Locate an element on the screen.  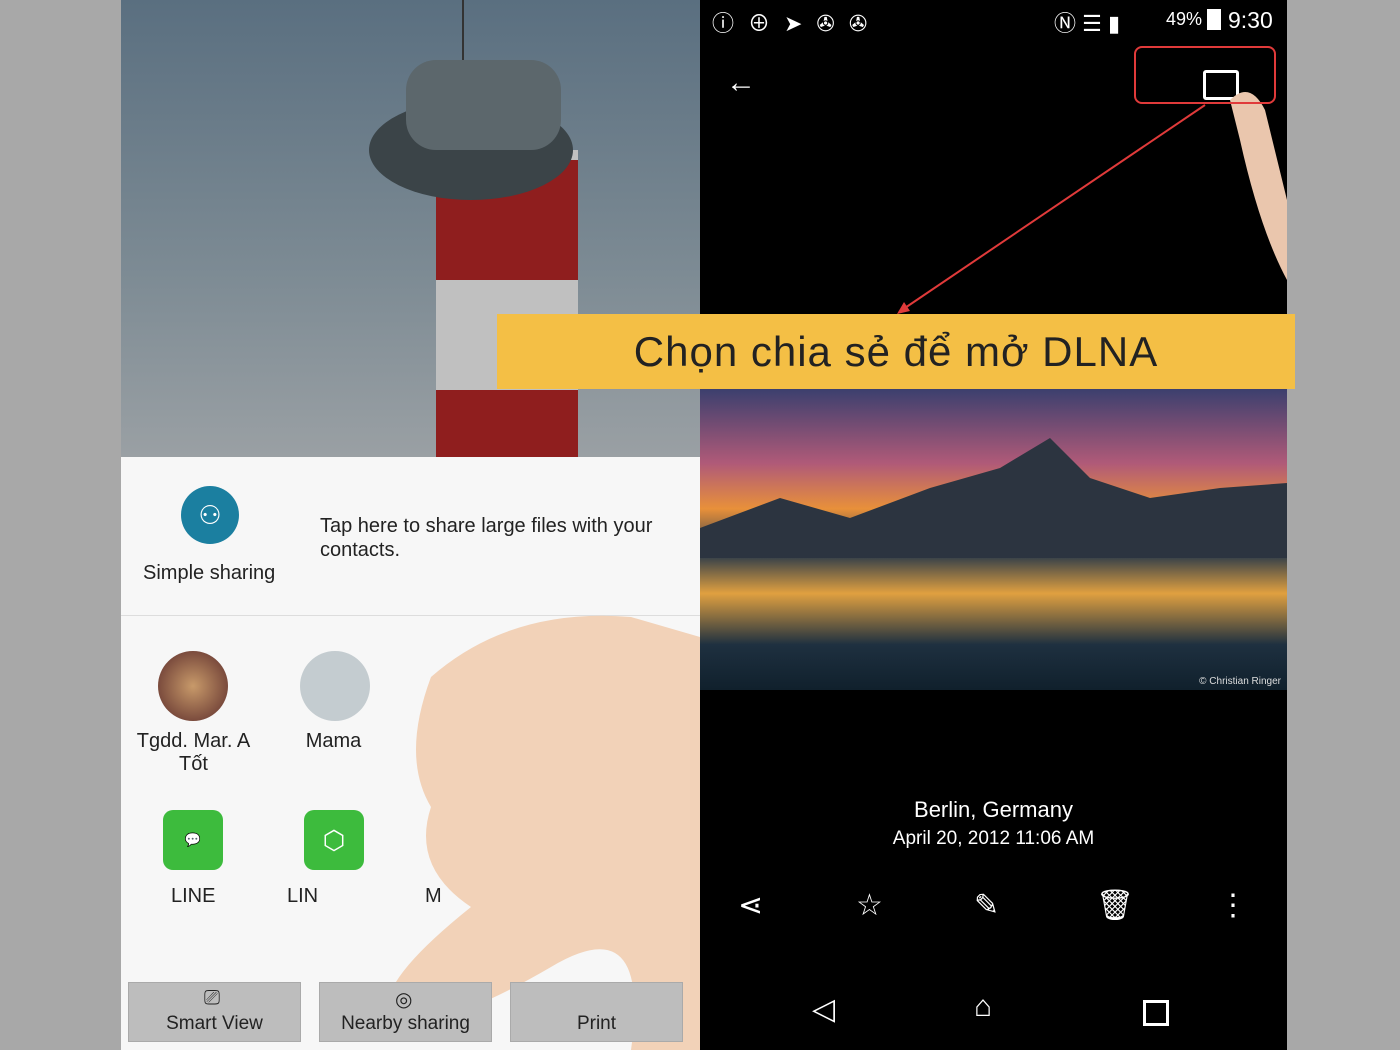
caption-banner: Chọn chia sẻ để mở DLNA is located at coordinates (896, 351).